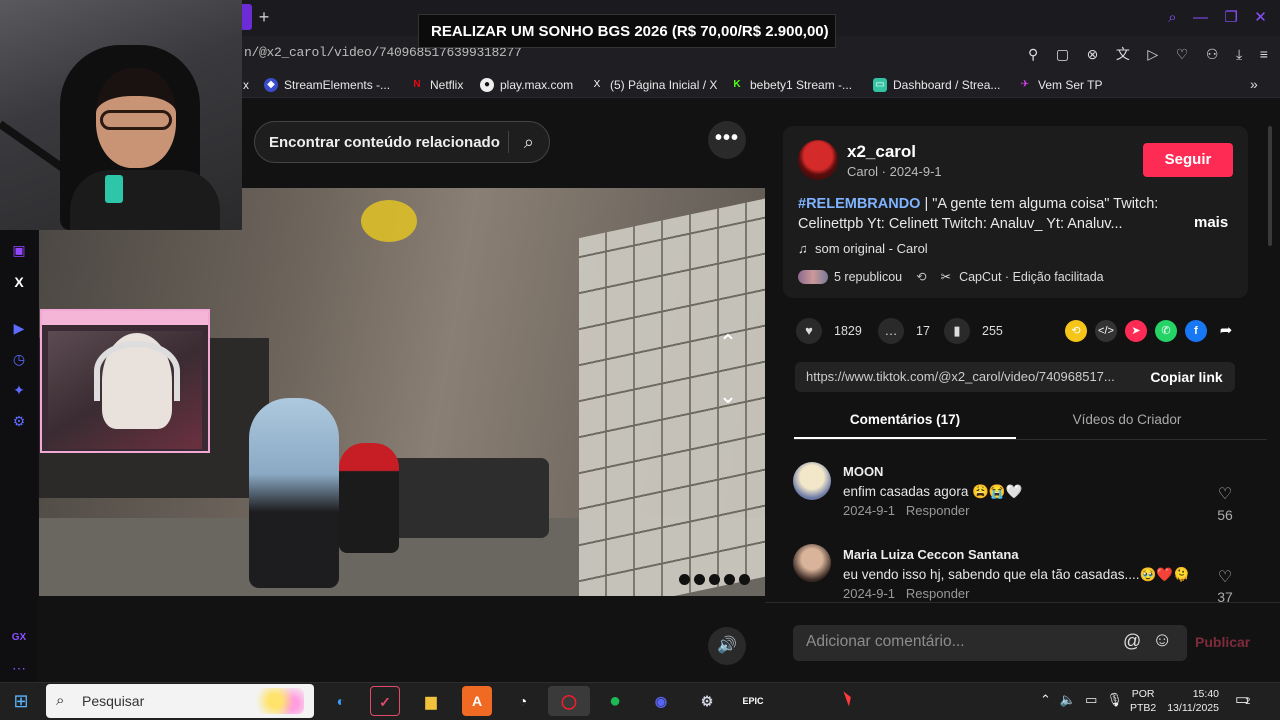  Describe the element at coordinates (19, 668) in the screenshot. I see `more-icon: ⋯` at that location.